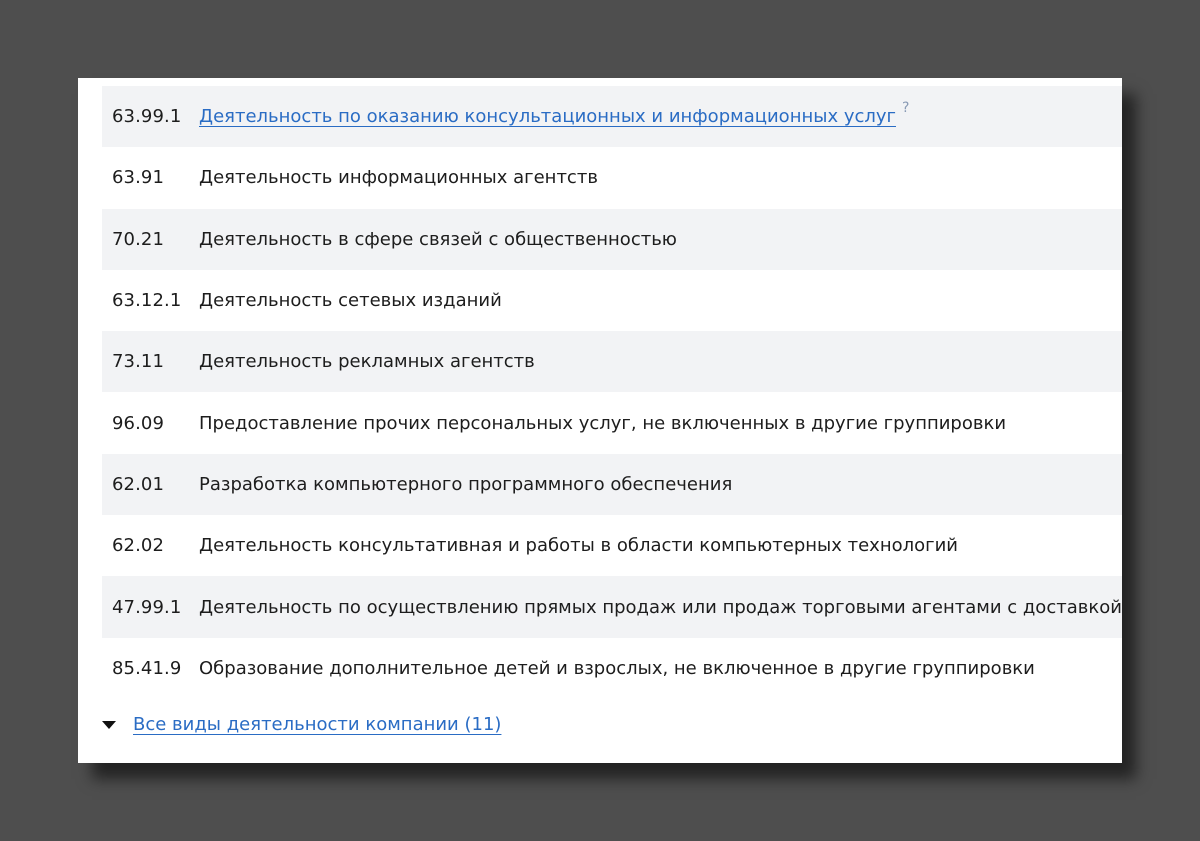 This screenshot has height=841, width=1200. I want to click on all-activities-toggle: Все виды деятельности компании (11), so click(301, 724).